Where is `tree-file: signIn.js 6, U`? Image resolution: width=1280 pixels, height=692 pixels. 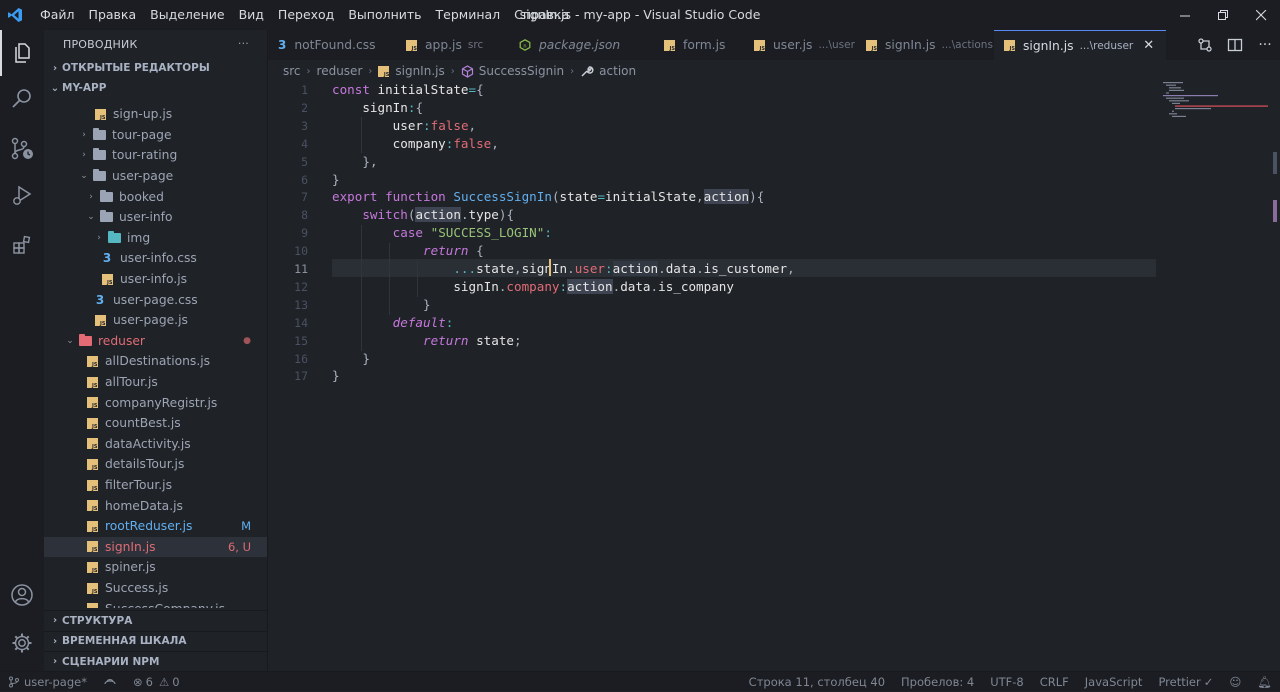
tree-file: signIn.js 6, U is located at coordinates (155, 547).